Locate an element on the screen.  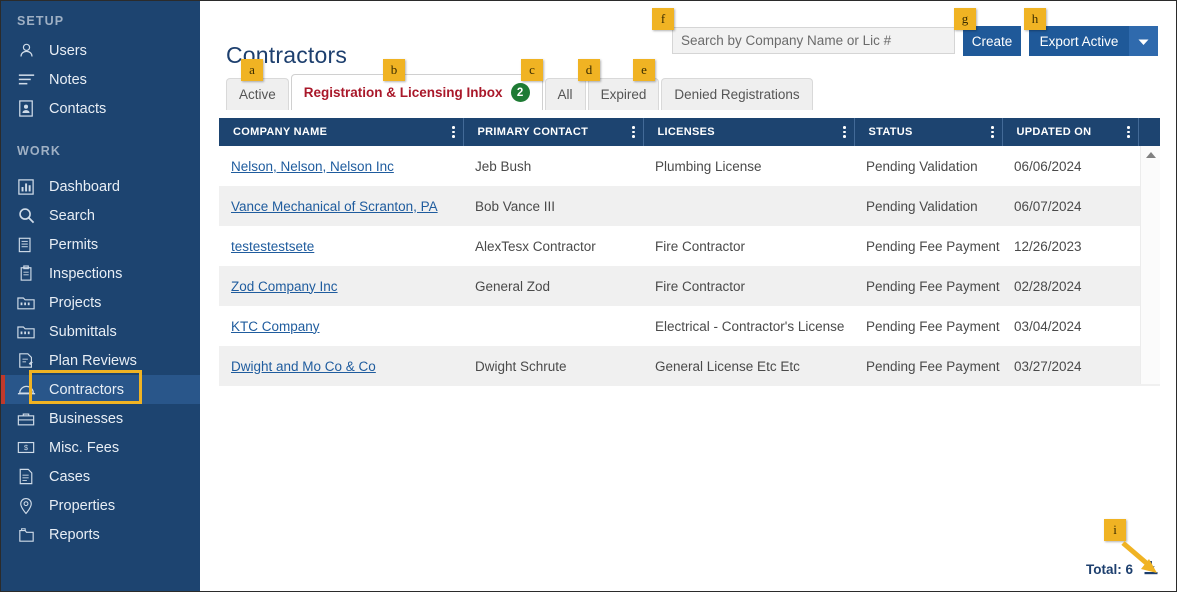
sidebar-item-plan-reviews: Plan Reviews is located at coordinates (100, 360).